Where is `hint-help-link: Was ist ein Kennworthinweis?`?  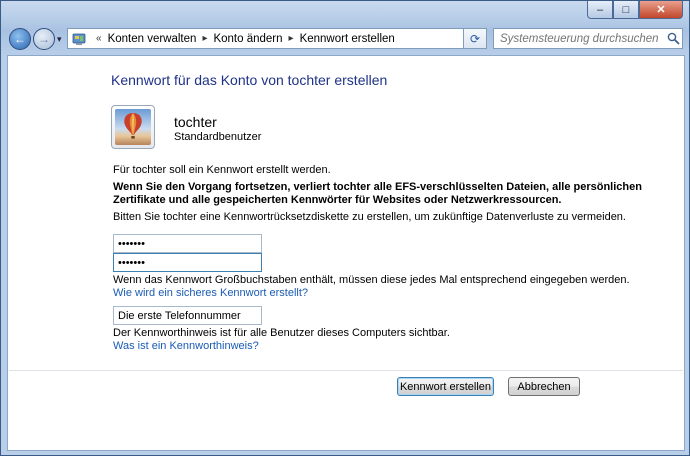 hint-help-link: Was ist ein Kennworthinweis? is located at coordinates (186, 346).